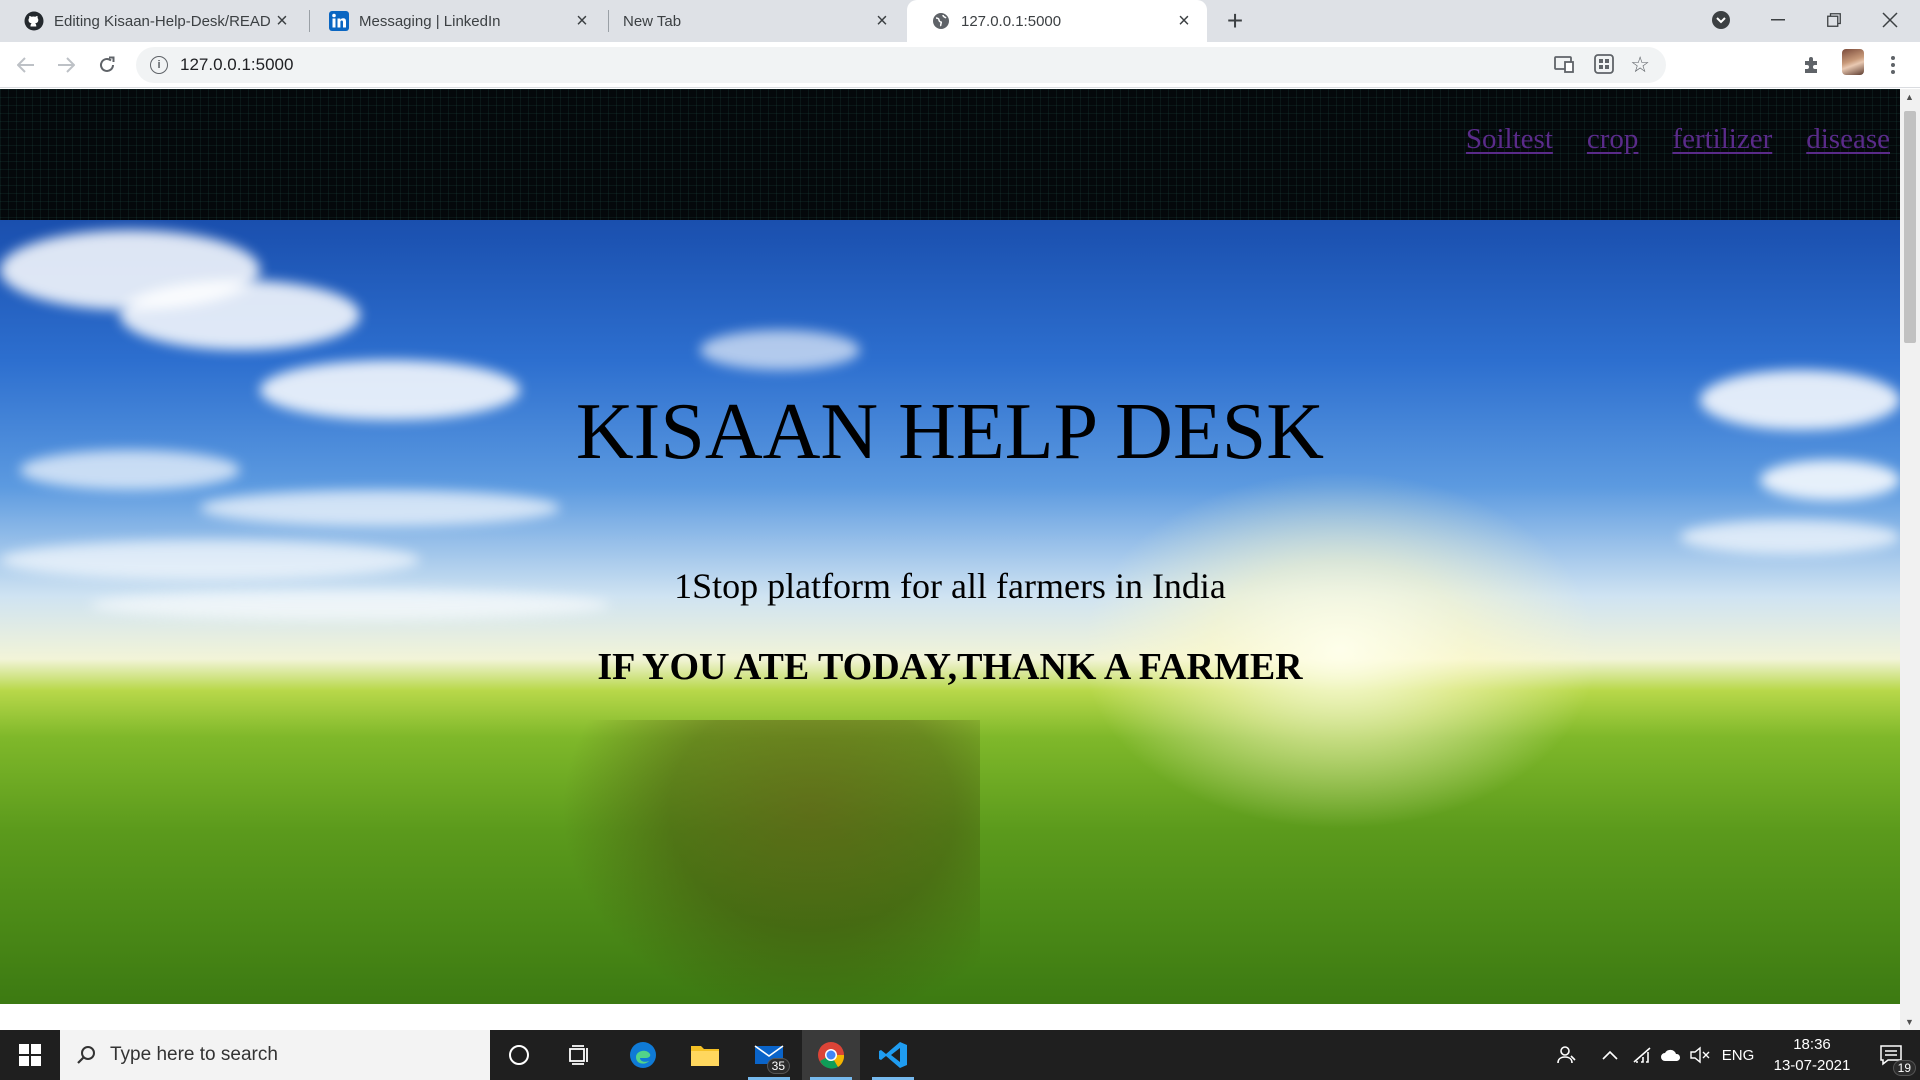  What do you see at coordinates (769, 1055) in the screenshot?
I see `taskbar-mail: 35` at bounding box center [769, 1055].